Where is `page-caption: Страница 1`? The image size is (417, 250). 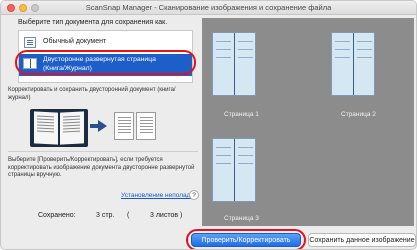
page-caption: Страница 1 is located at coordinates (241, 114).